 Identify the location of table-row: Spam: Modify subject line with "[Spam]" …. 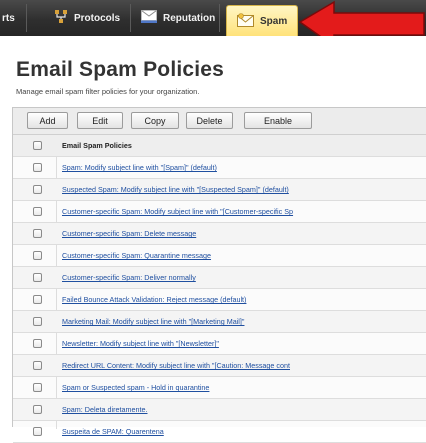
(219, 168).